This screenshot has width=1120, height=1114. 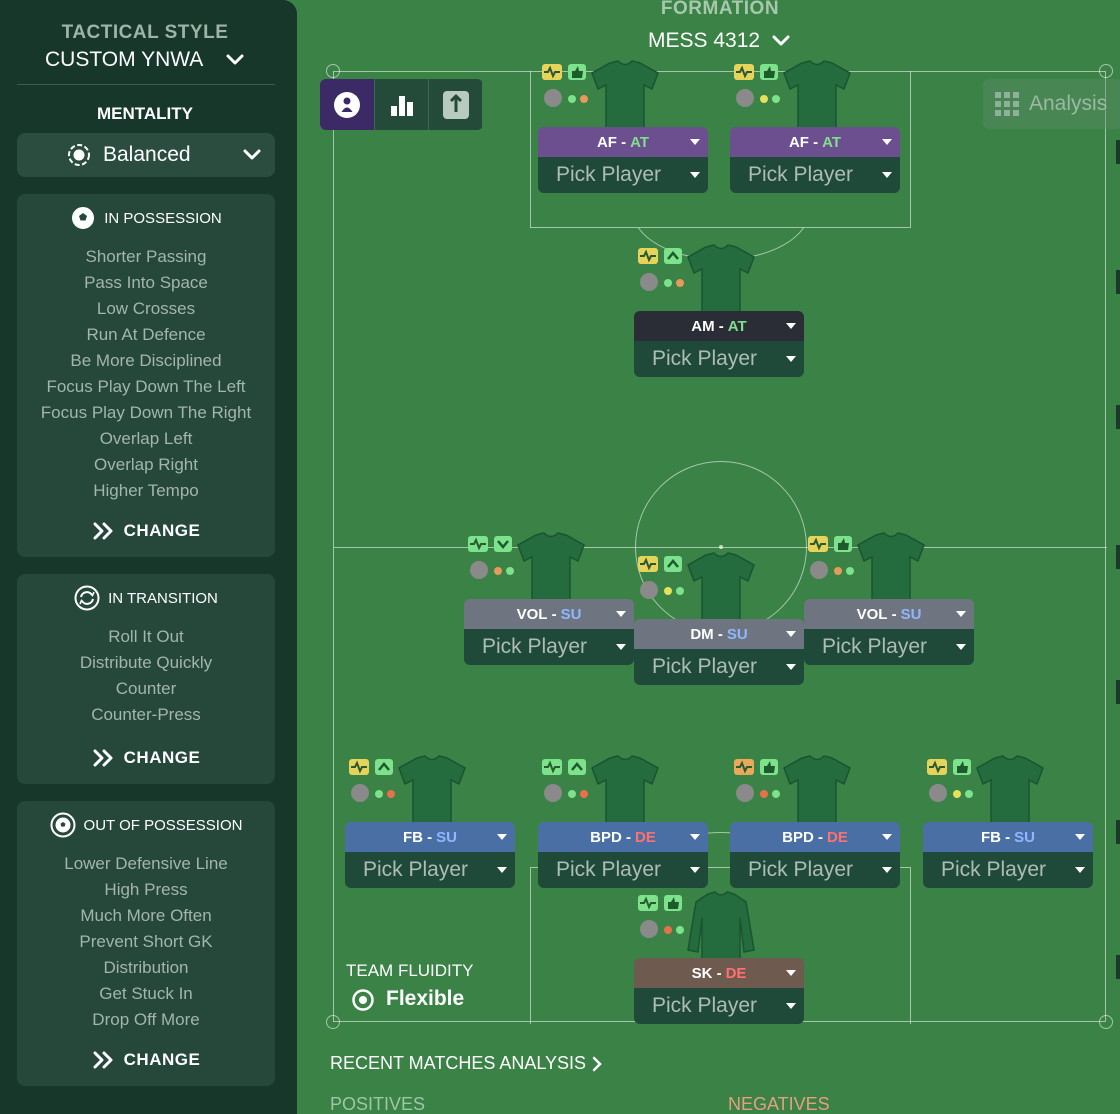 What do you see at coordinates (737, 326) in the screenshot?
I see `duty-label: AT` at bounding box center [737, 326].